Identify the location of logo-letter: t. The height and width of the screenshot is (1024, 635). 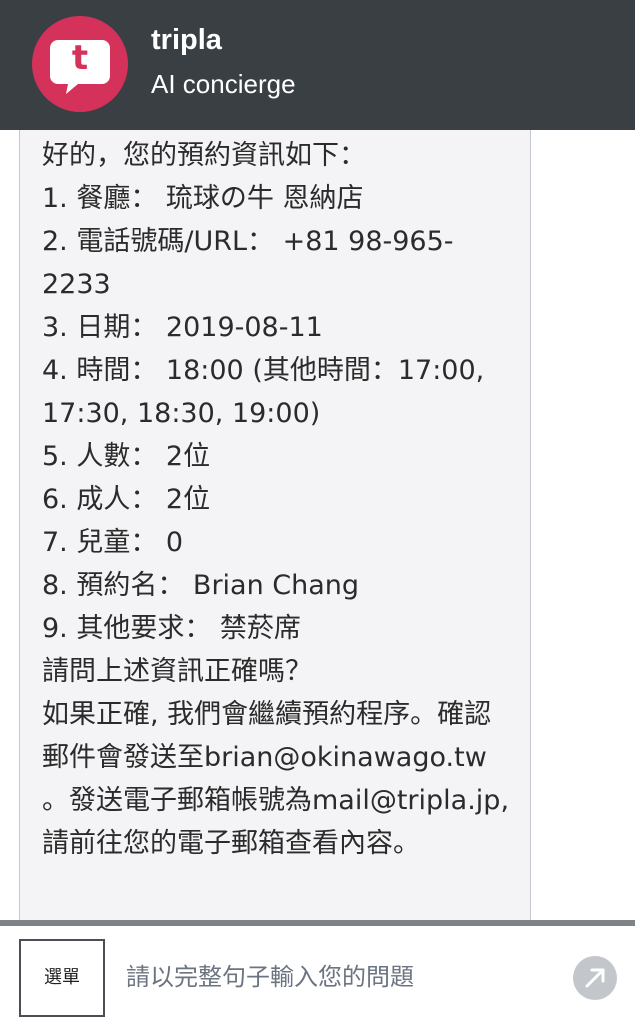
(80, 58).